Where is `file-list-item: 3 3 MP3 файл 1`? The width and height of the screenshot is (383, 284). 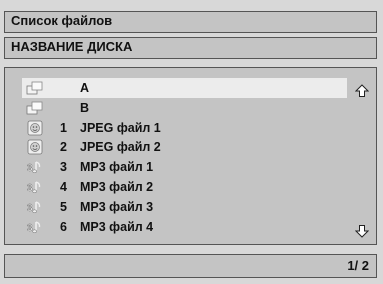
file-list-item: 3 3 MP3 файл 1 is located at coordinates (184, 167).